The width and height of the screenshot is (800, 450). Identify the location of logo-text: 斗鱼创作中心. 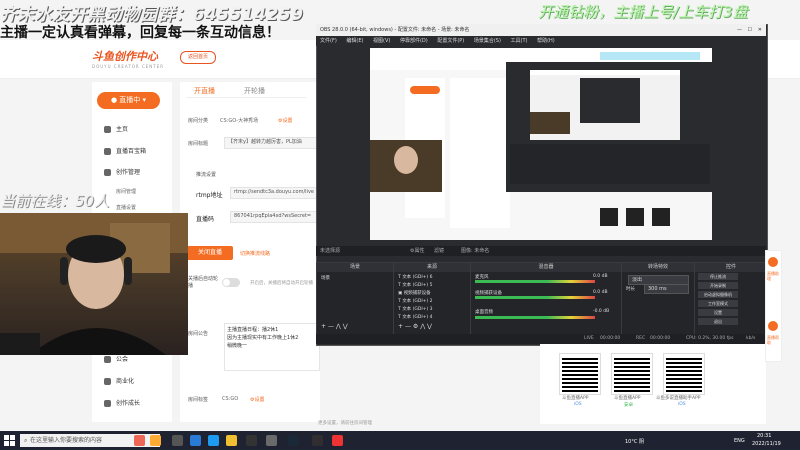
(125, 56).